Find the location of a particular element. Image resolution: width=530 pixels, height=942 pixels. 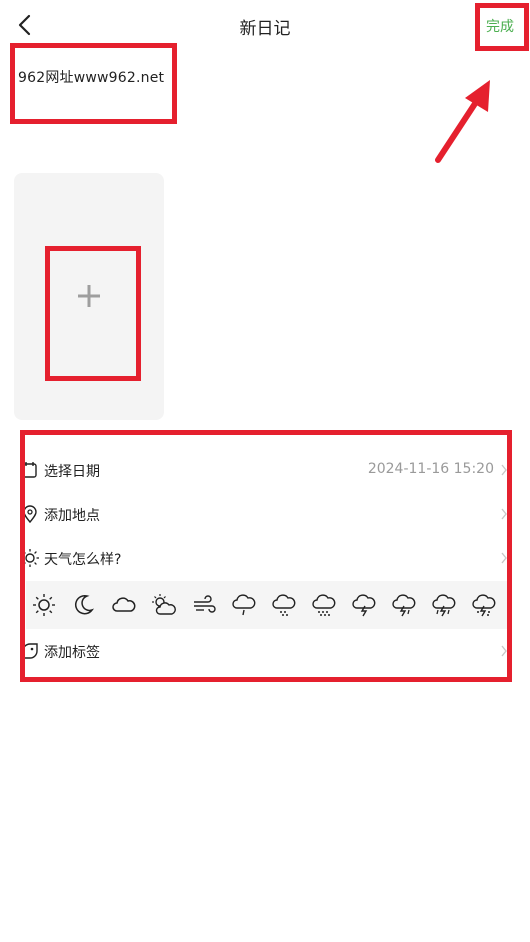

annotation-box-done is located at coordinates (502, 27).